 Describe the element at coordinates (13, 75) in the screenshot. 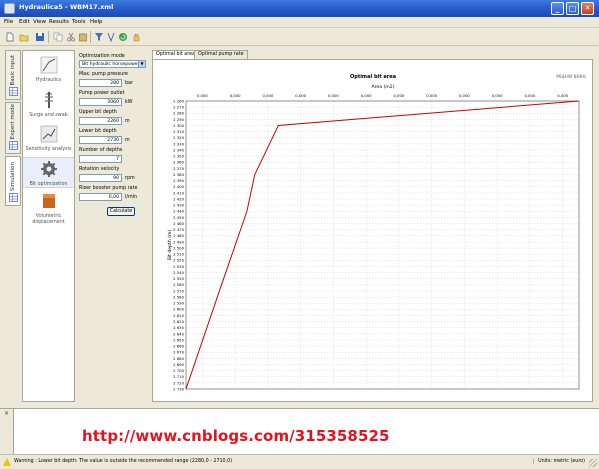

I see `tab-basic-input: Basic input` at that location.